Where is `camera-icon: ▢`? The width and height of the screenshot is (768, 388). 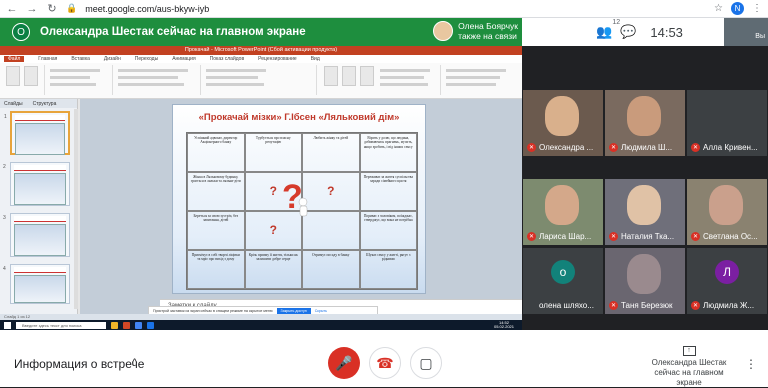 camera-icon: ▢ is located at coordinates (426, 362).